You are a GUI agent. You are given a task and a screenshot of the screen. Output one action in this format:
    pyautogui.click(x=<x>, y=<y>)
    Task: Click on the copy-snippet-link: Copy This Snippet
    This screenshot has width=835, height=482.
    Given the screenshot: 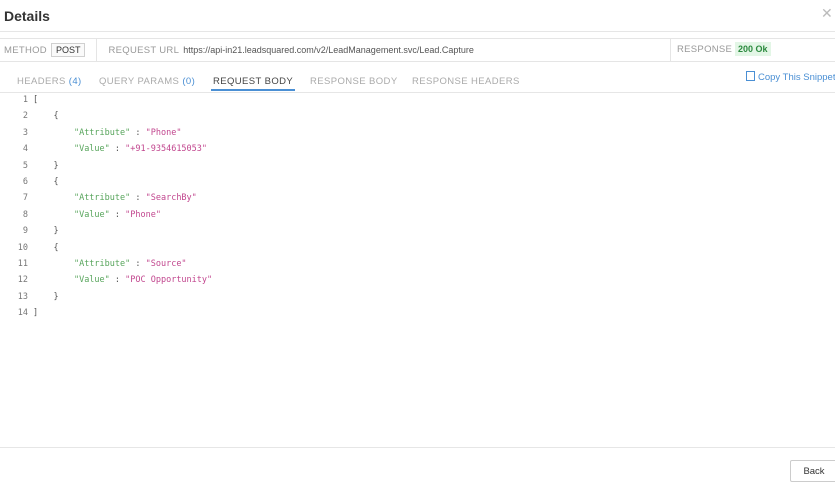 What is the action you would take?
    pyautogui.click(x=790, y=76)
    